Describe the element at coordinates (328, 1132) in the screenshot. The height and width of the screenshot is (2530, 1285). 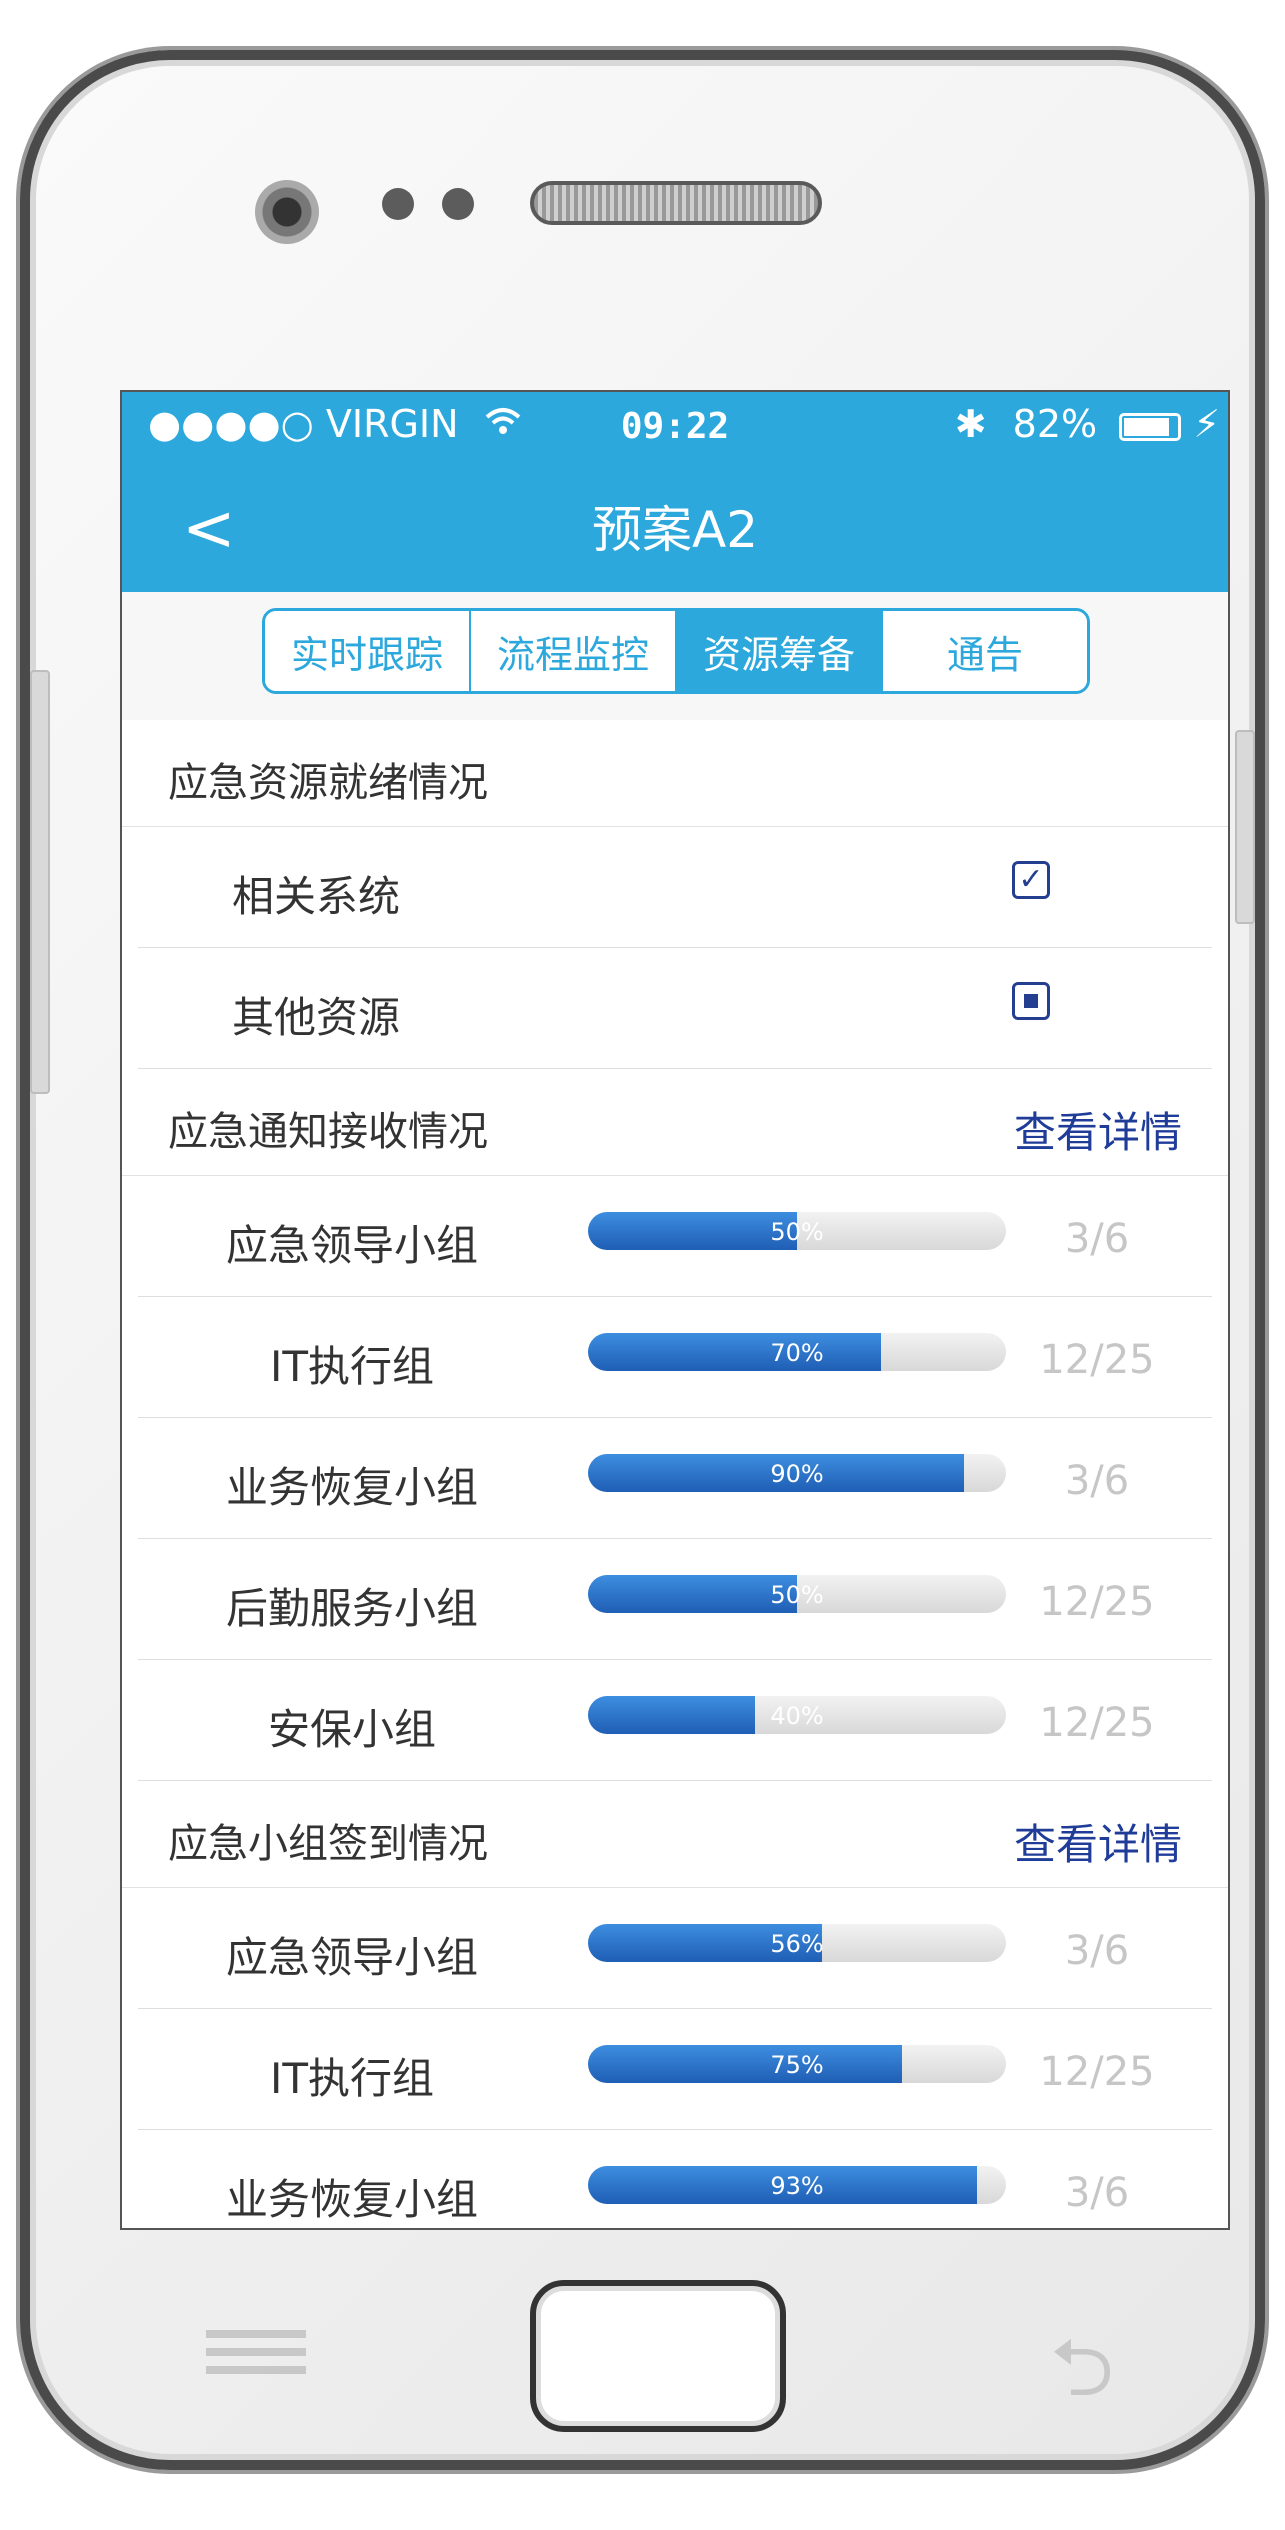
I see `section-title: 应急通知接收情况` at that location.